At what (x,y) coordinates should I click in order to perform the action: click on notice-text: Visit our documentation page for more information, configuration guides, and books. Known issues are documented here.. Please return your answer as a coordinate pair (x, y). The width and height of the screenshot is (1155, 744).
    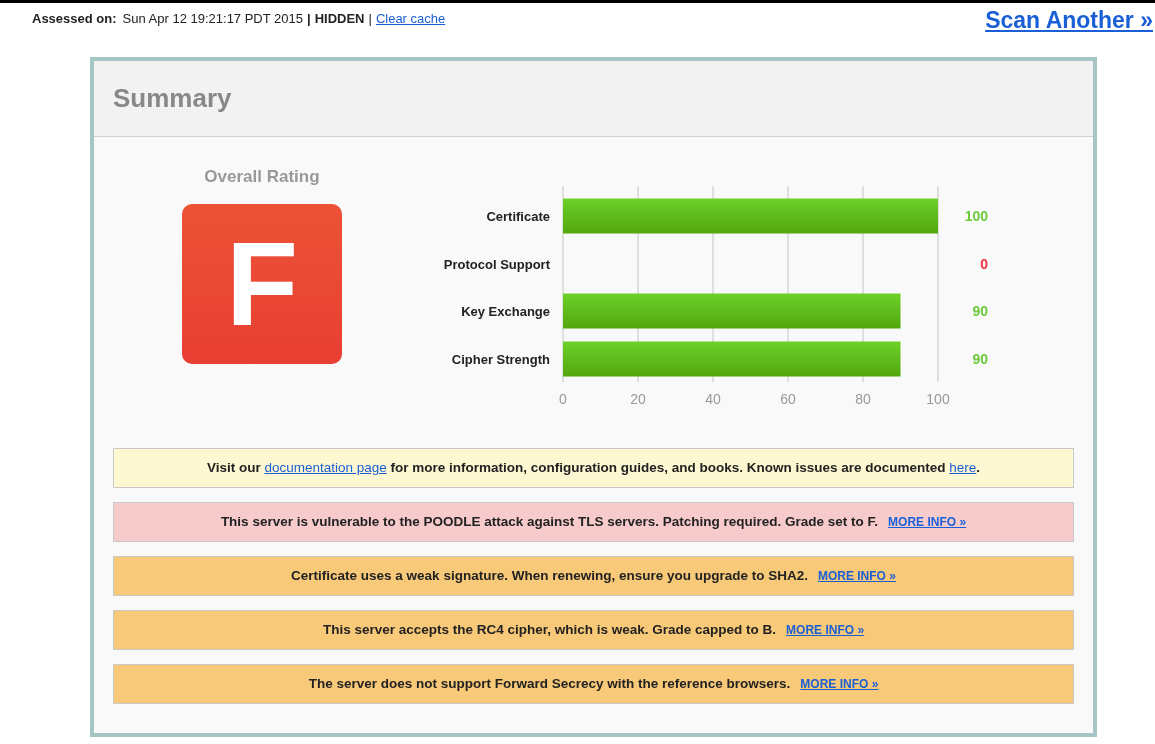
    Looking at the image, I should click on (593, 467).